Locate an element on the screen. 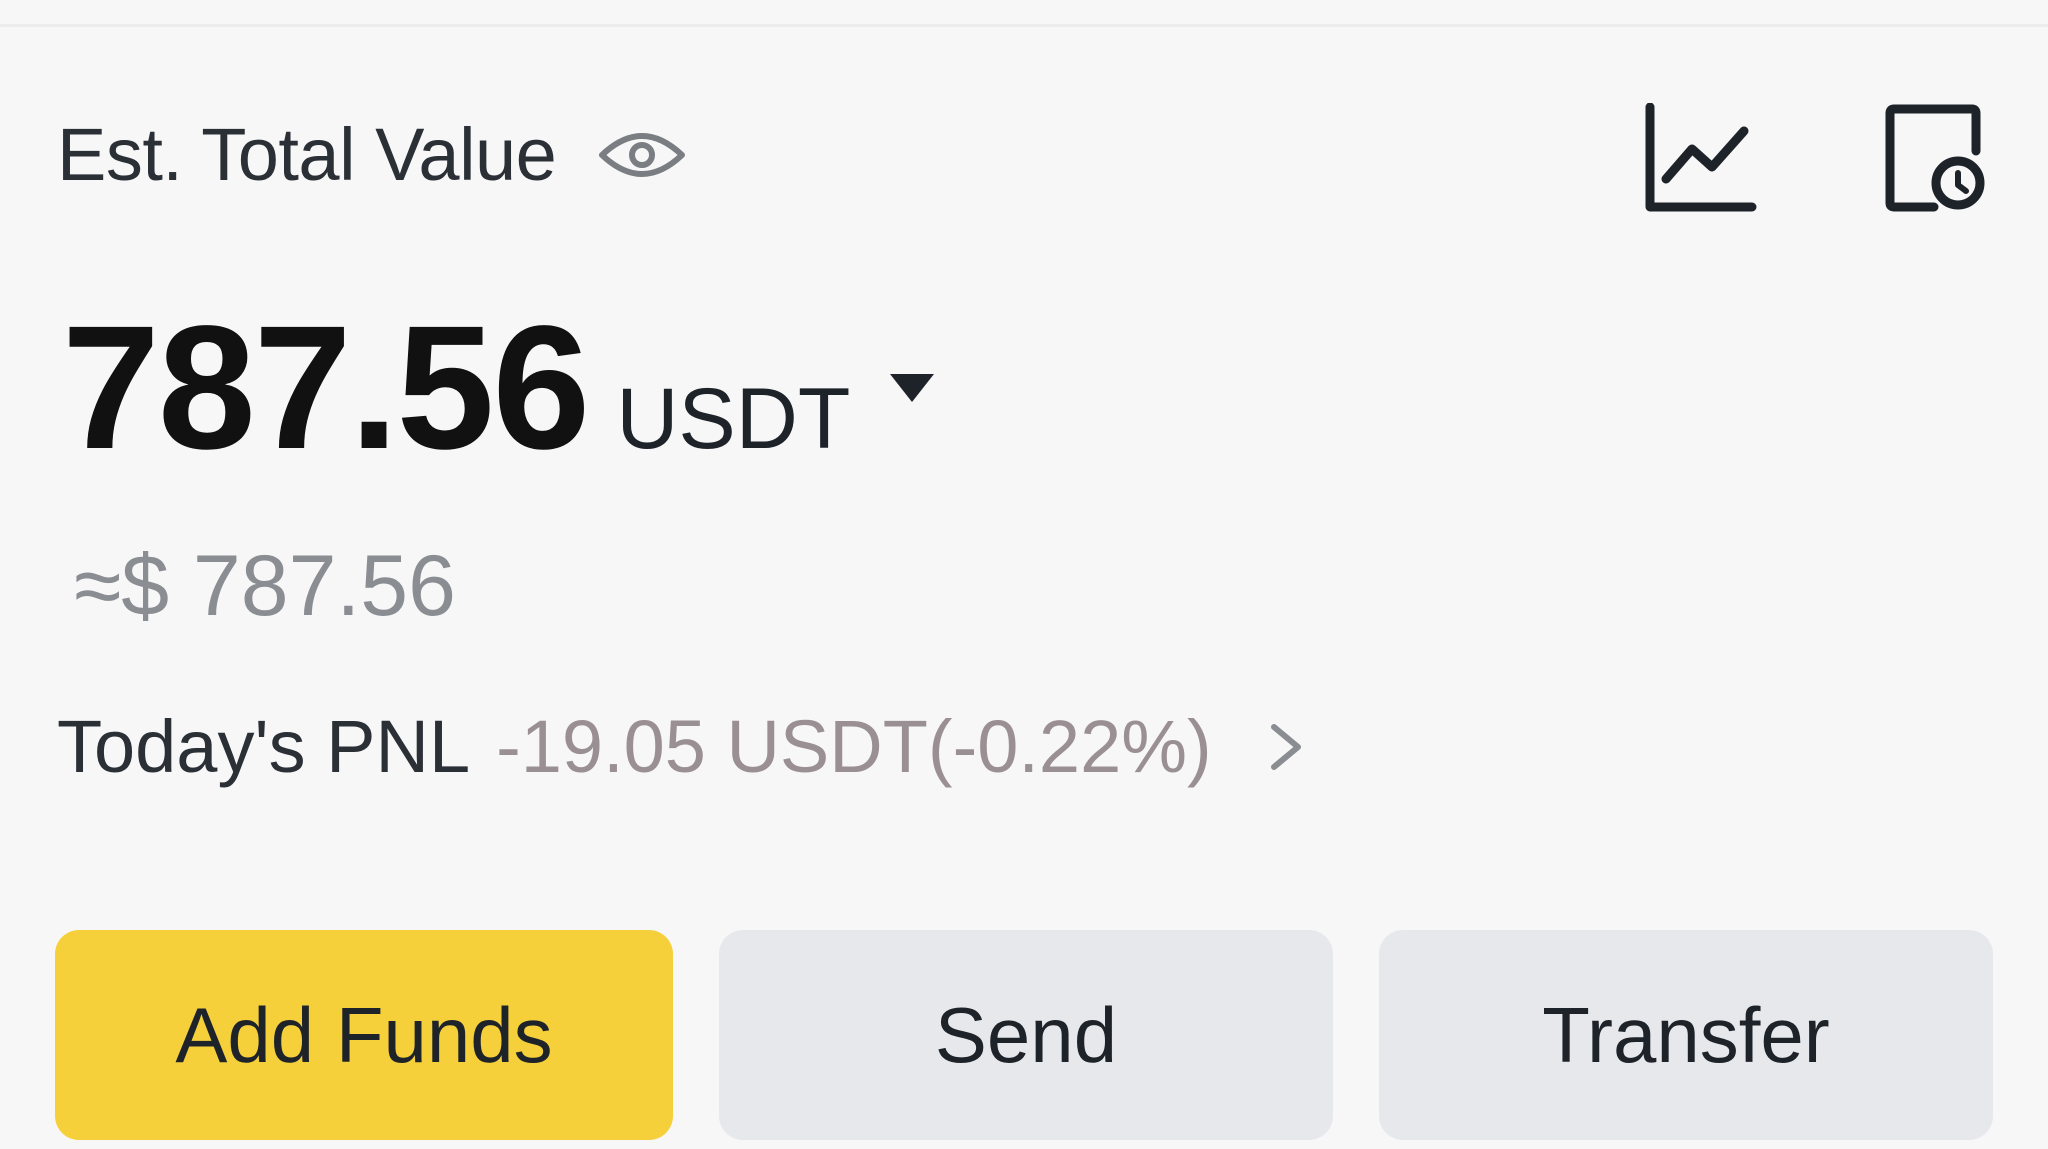  add-funds-button: Add Funds is located at coordinates (364, 1035).